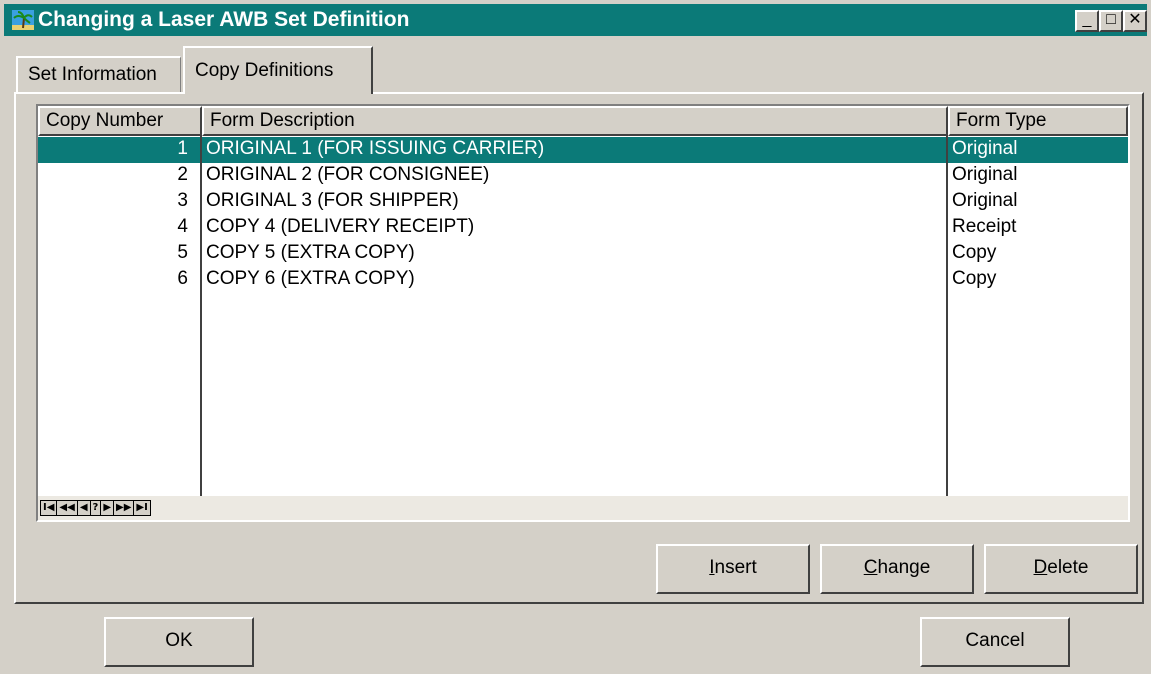 This screenshot has width=1151, height=674. What do you see at coordinates (182, 226) in the screenshot?
I see `cell-copy-number: 4` at bounding box center [182, 226].